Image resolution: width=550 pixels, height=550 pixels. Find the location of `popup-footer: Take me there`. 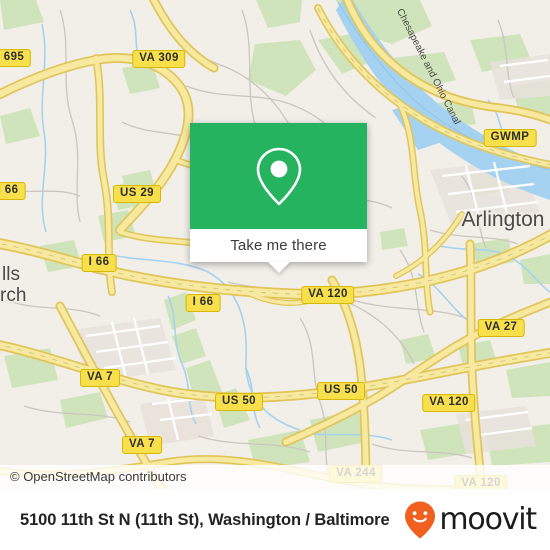

popup-footer: Take me there is located at coordinates (278, 245).